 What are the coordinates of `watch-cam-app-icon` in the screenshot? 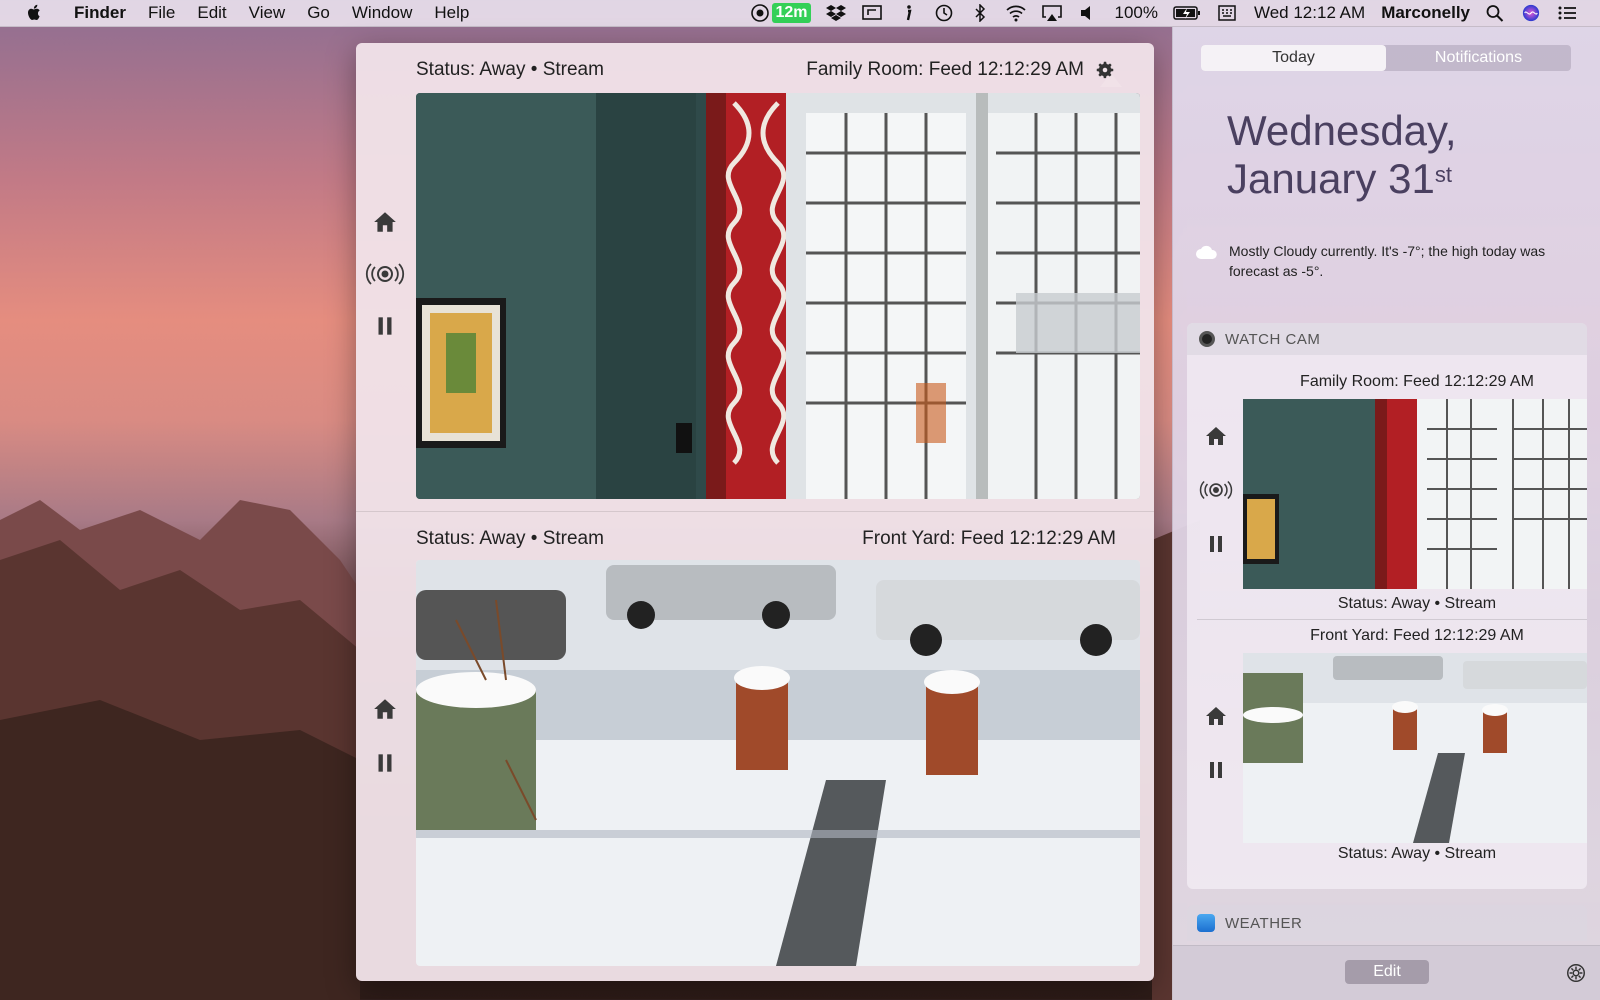 It's located at (1207, 339).